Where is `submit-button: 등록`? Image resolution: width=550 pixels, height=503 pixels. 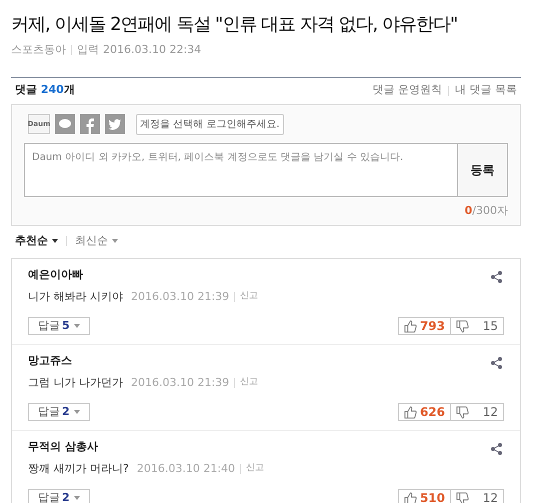
submit-button: 등록 is located at coordinates (483, 169).